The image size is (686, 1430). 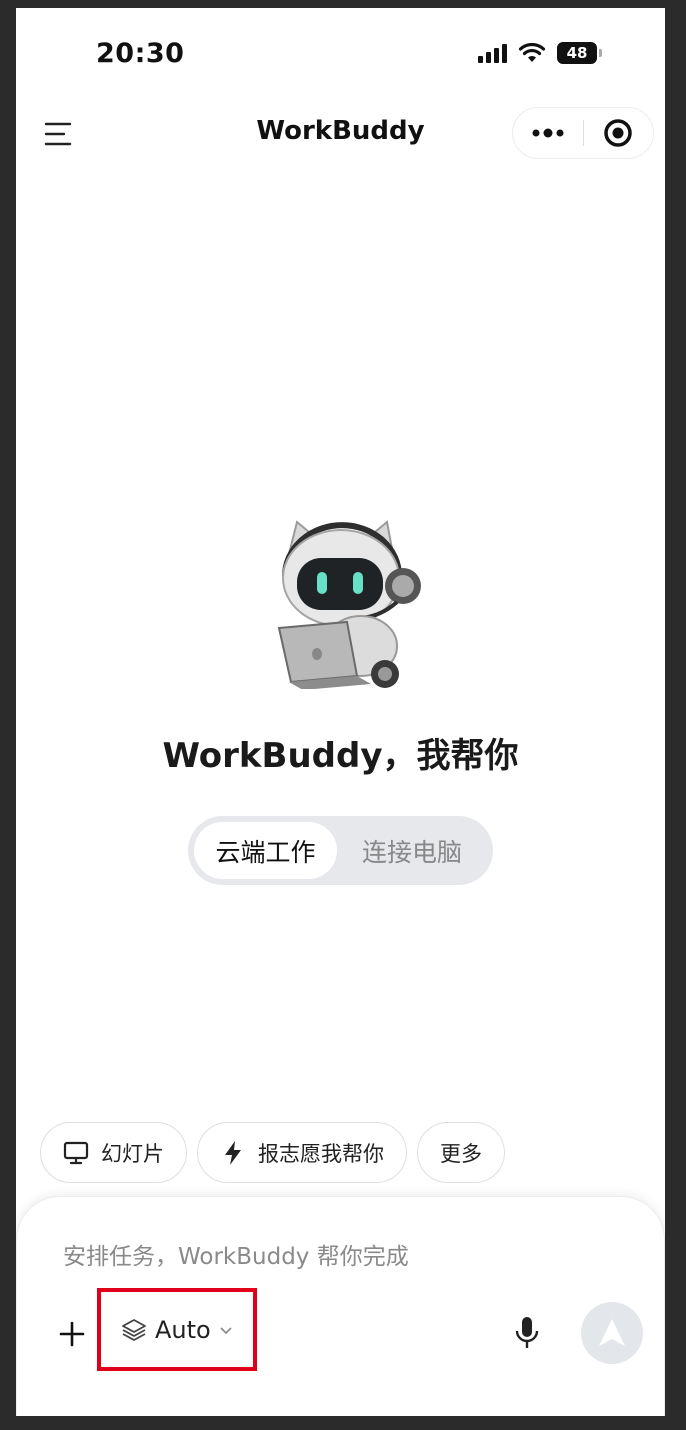 I want to click on chip-slides-label: 幻灯片, so click(x=132, y=1153).